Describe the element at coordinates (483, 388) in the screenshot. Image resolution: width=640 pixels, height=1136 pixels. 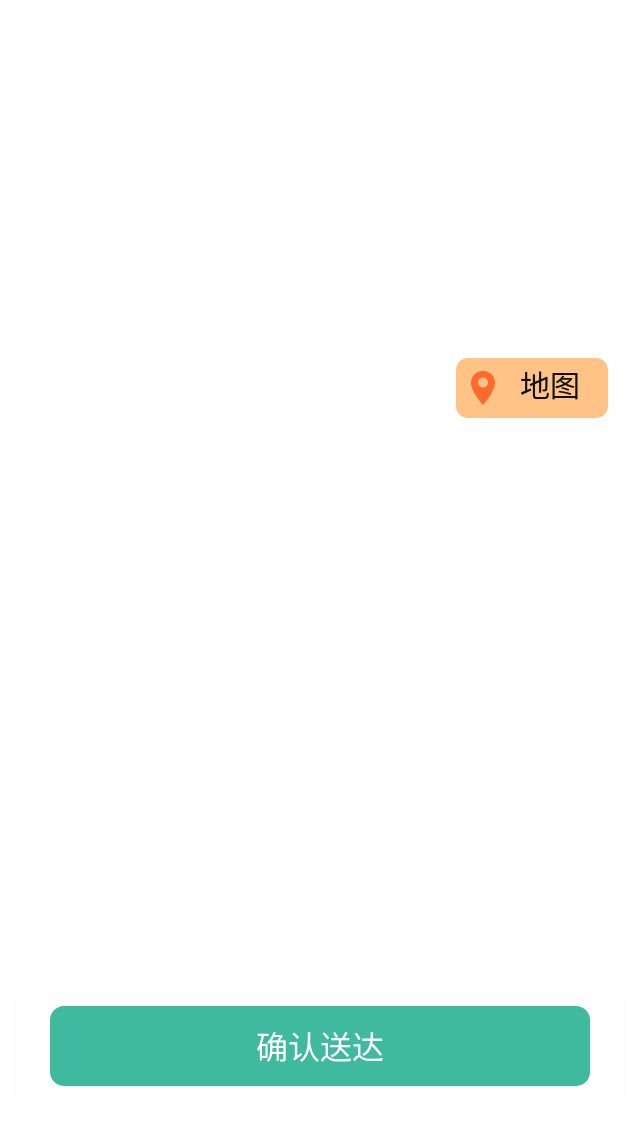
I see `location-pin-icon` at that location.